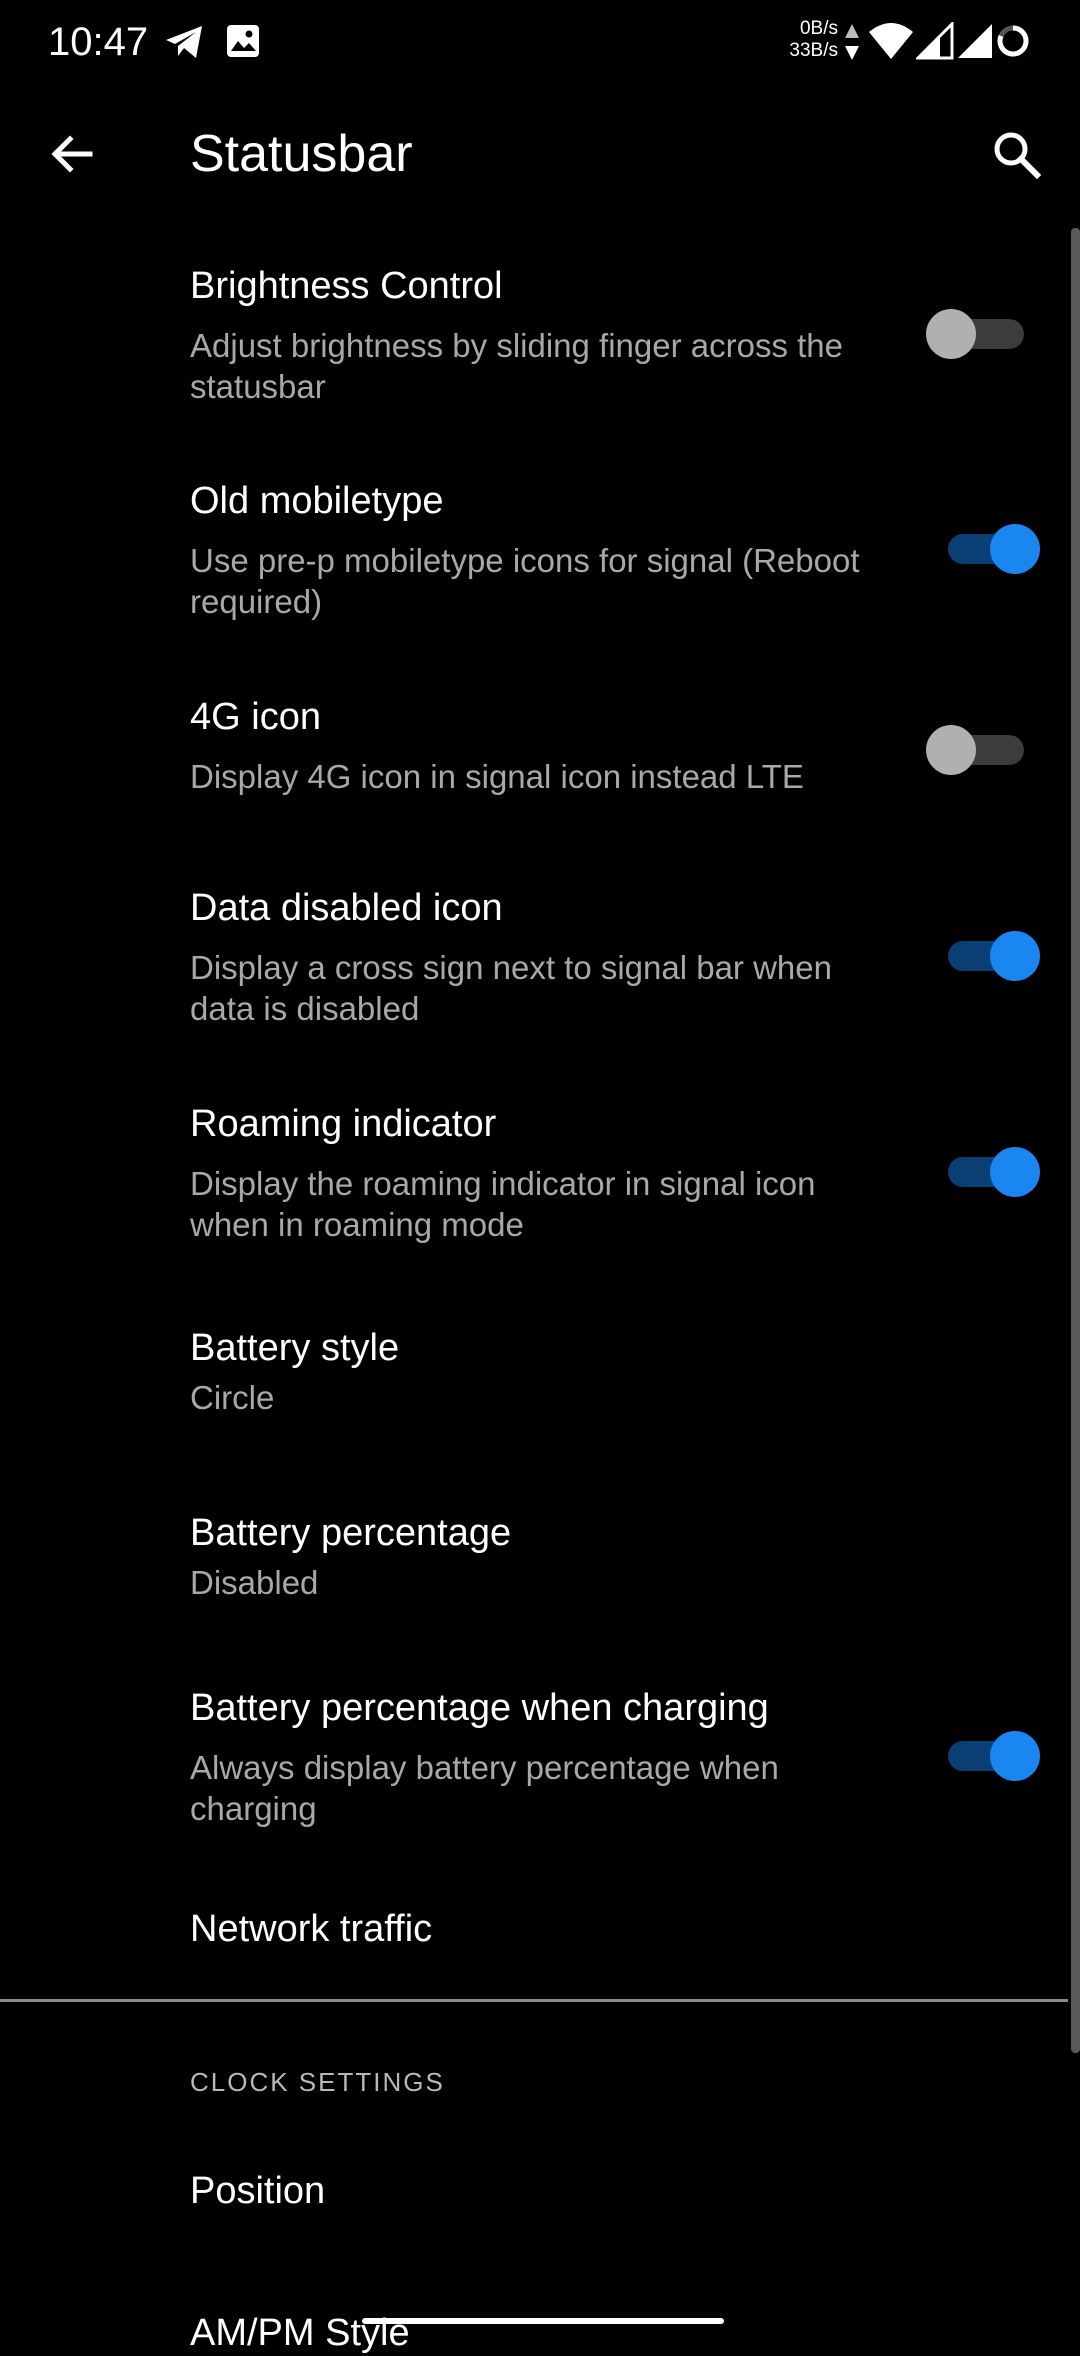 This screenshot has height=2356, width=1080. I want to click on home-indicator, so click(543, 2321).